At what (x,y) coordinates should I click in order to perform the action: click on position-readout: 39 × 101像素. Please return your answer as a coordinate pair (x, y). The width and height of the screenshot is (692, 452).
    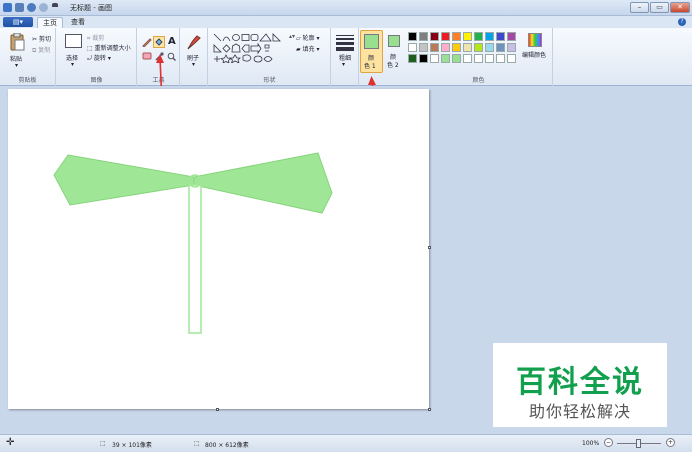
    Looking at the image, I should click on (132, 445).